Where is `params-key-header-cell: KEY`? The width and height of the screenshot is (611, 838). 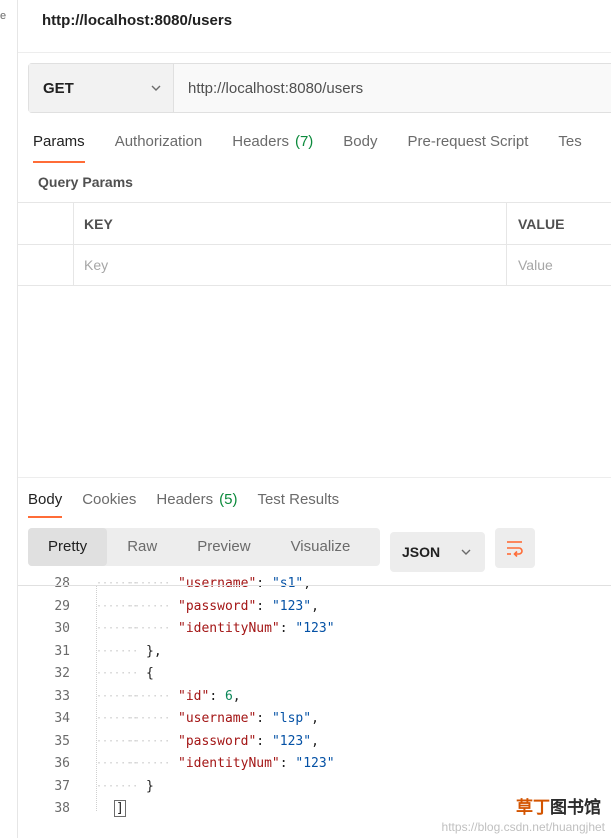 params-key-header-cell: KEY is located at coordinates (290, 223).